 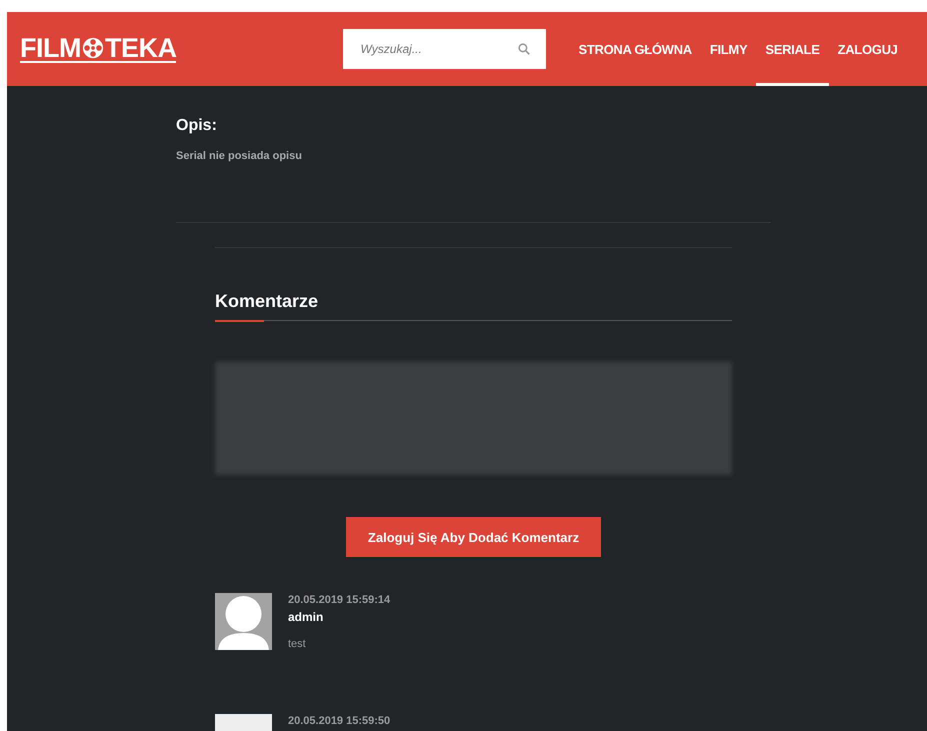 I want to click on film-reel-icon, so click(x=93, y=48).